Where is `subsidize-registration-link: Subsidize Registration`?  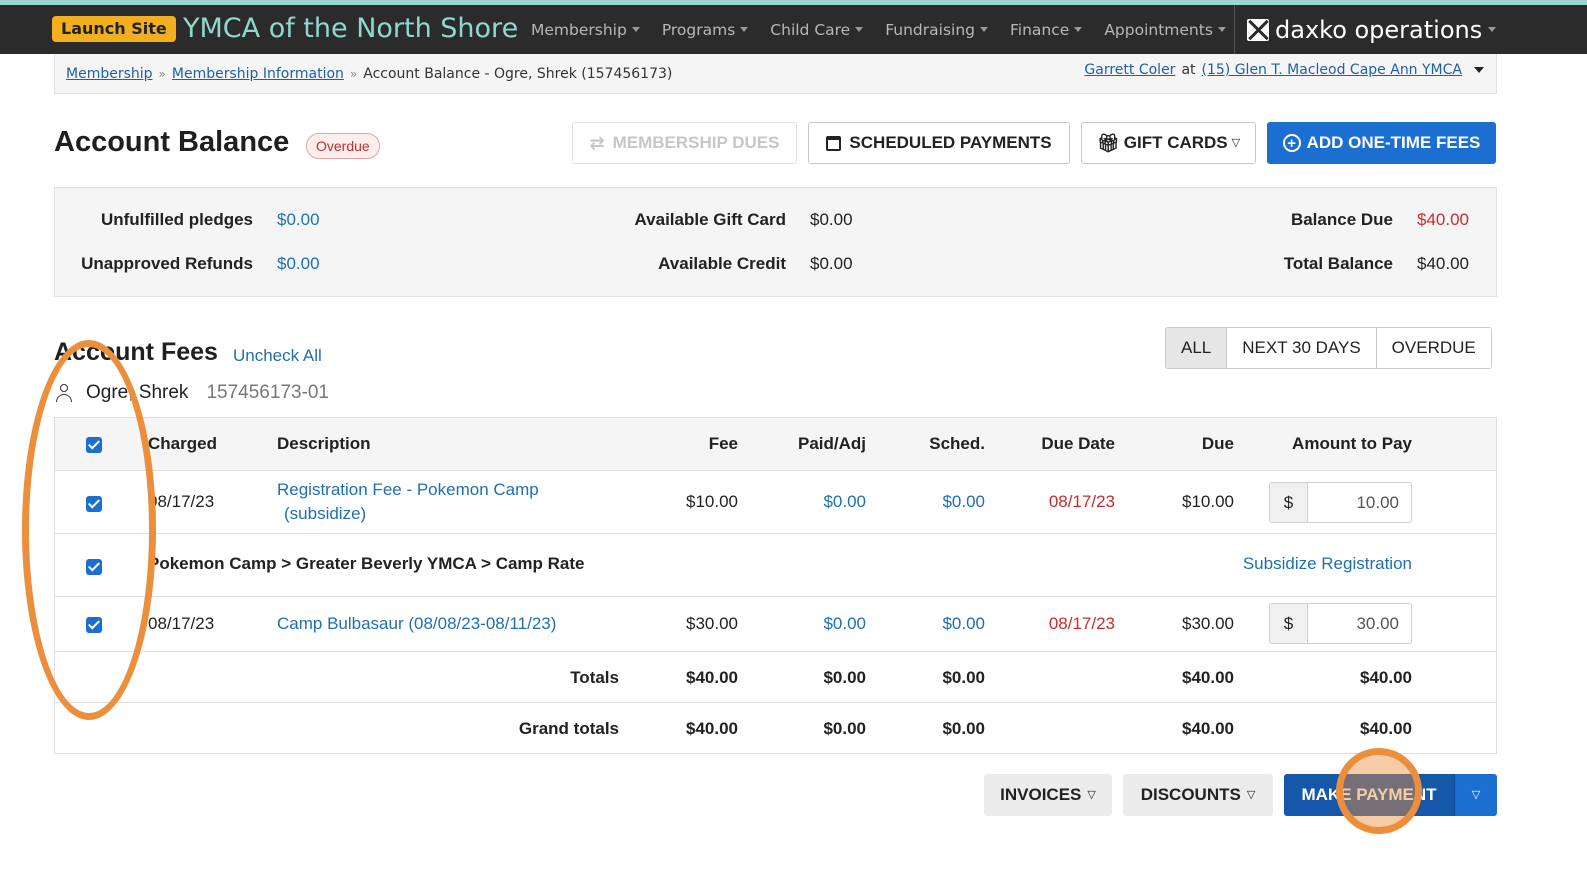 subsidize-registration-link: Subsidize Registration is located at coordinates (1292, 564).